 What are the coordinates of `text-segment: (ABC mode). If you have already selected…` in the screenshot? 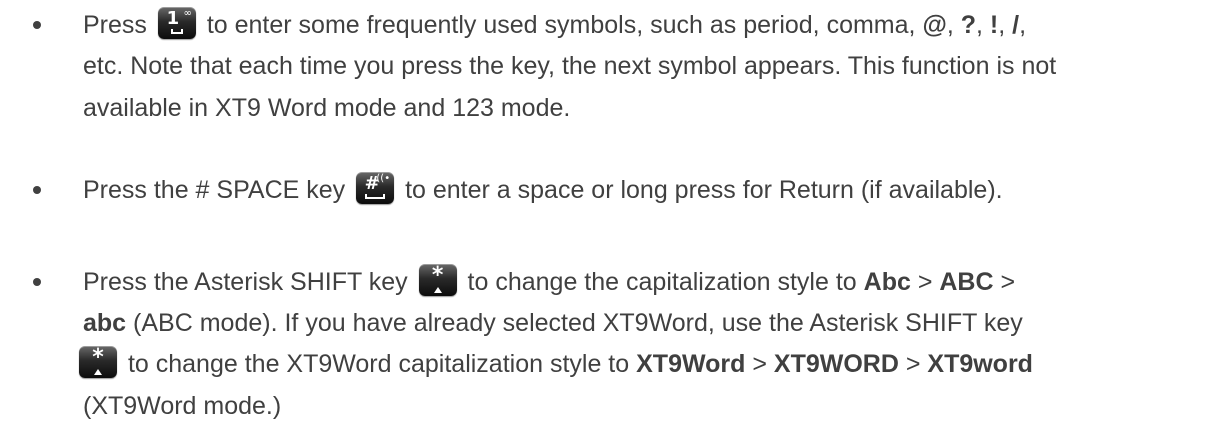 It's located at (578, 323).